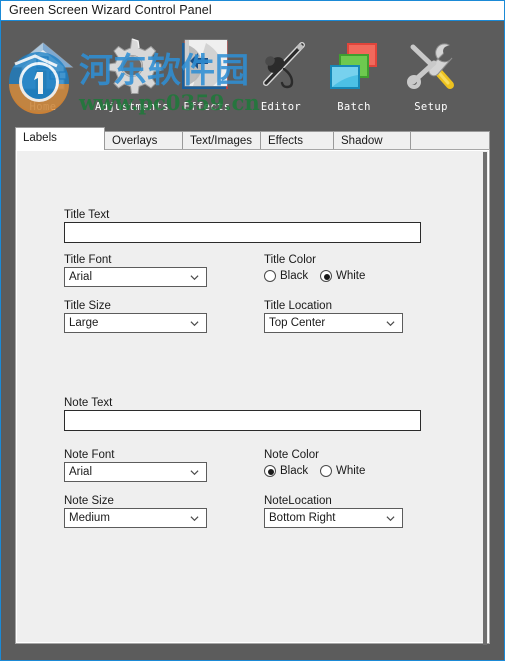 The height and width of the screenshot is (661, 505). Describe the element at coordinates (291, 455) in the screenshot. I see `note-color-label: Note Color` at that location.